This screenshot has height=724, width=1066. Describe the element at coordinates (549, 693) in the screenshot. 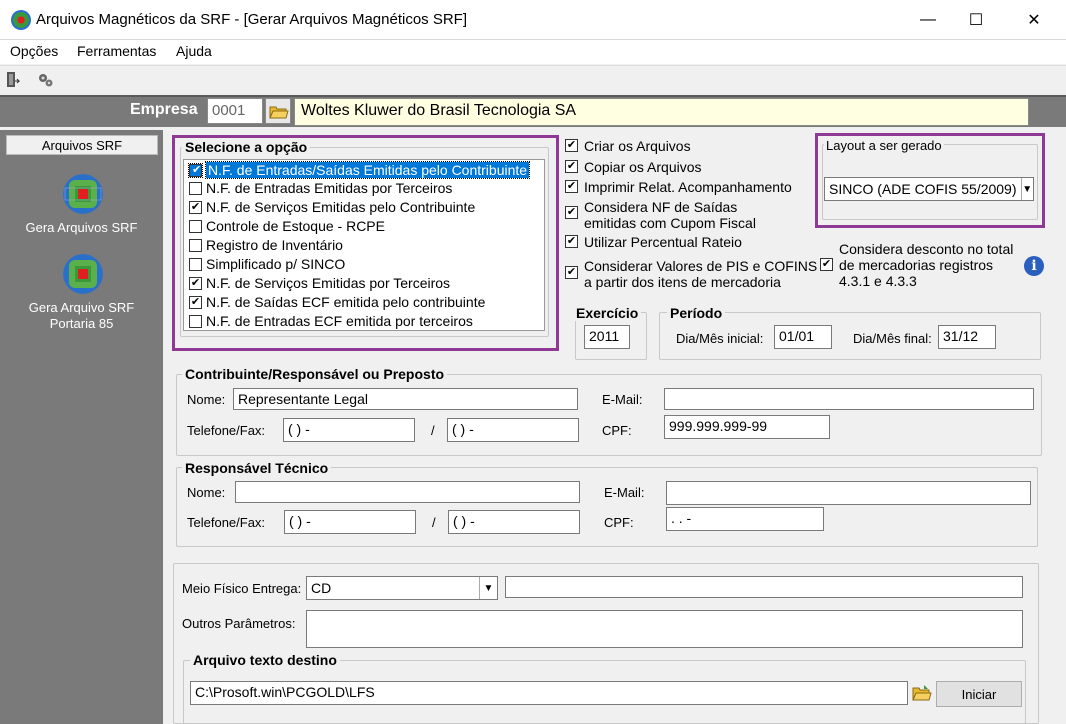

I see `destino-path-field: C:\Prosoft.win\PCGOLD\LFS` at that location.